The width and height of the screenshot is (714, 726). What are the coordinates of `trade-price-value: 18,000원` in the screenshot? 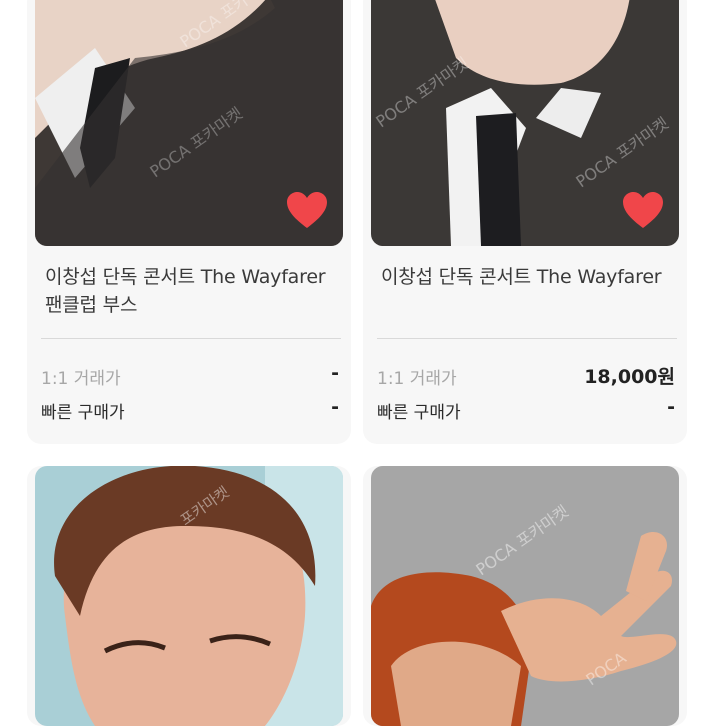 It's located at (629, 377).